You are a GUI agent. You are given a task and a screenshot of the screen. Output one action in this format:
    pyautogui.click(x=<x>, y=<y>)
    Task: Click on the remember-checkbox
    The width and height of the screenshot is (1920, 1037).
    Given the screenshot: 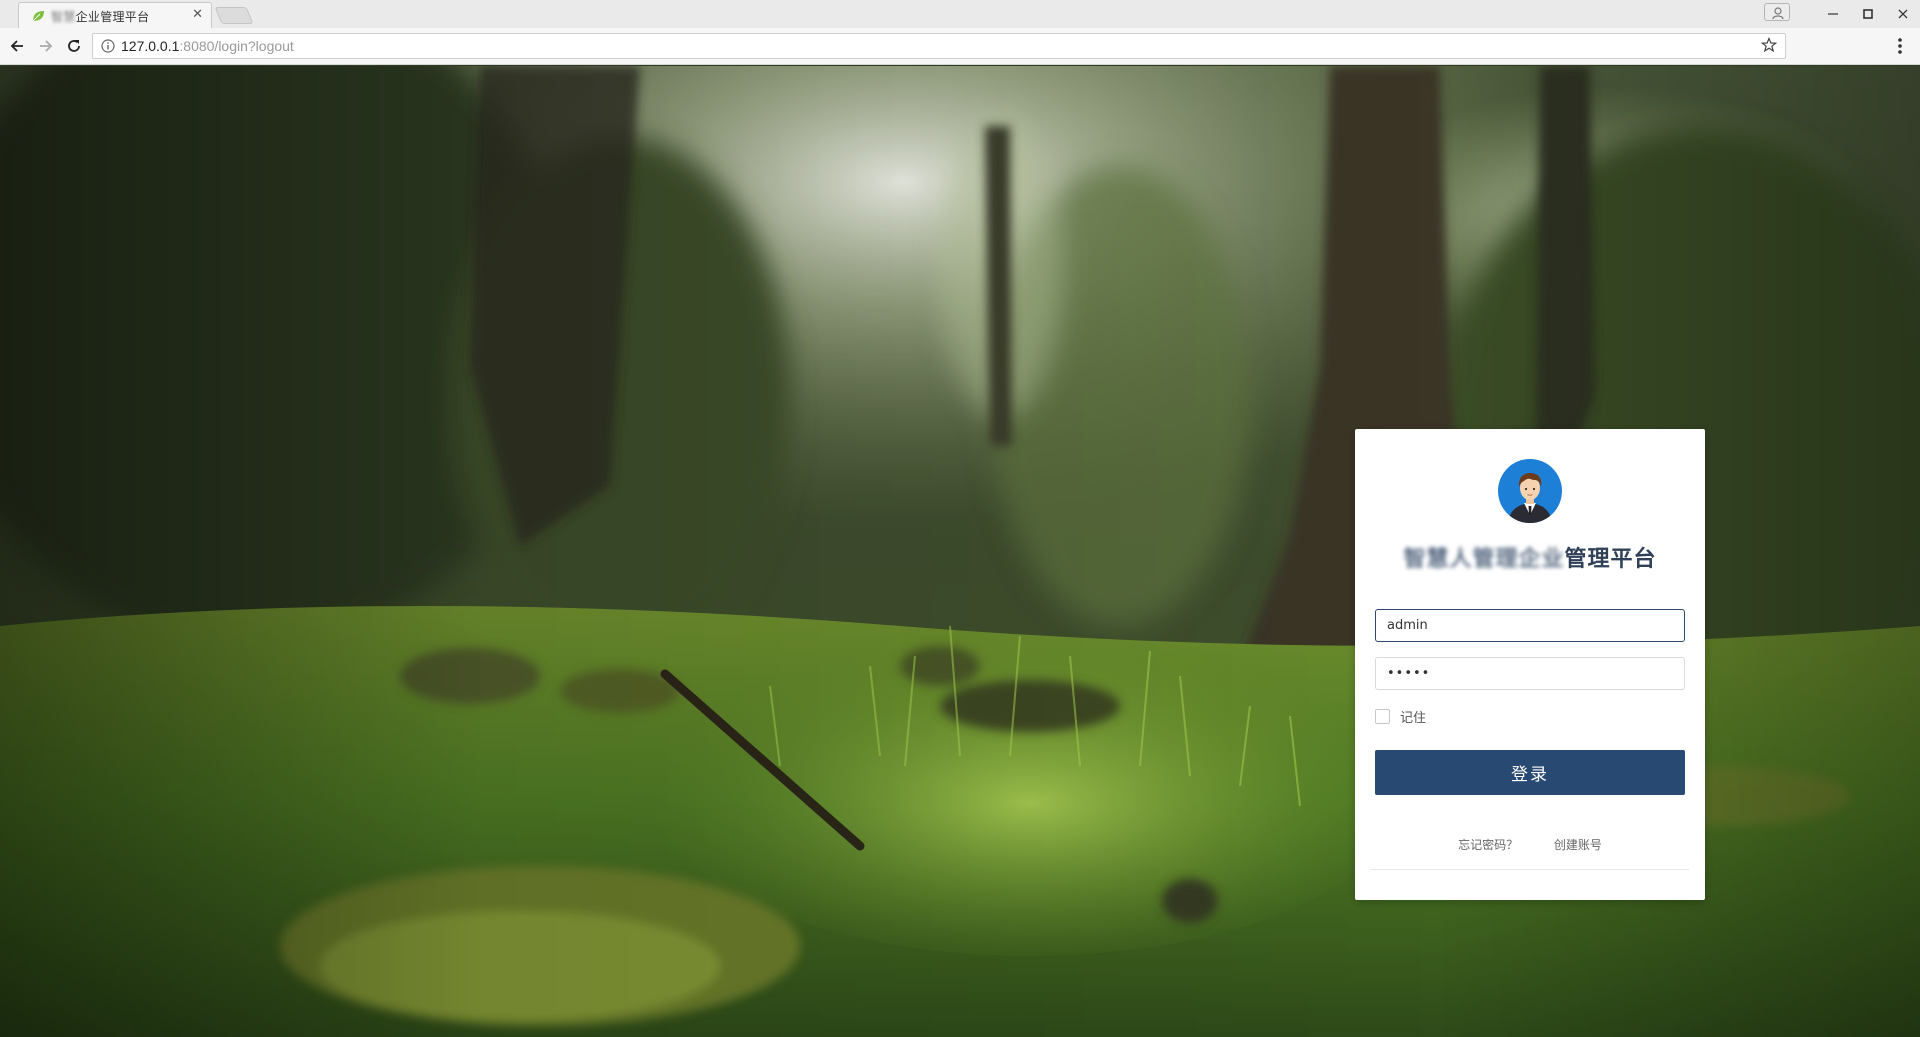 What is the action you would take?
    pyautogui.click(x=1382, y=716)
    